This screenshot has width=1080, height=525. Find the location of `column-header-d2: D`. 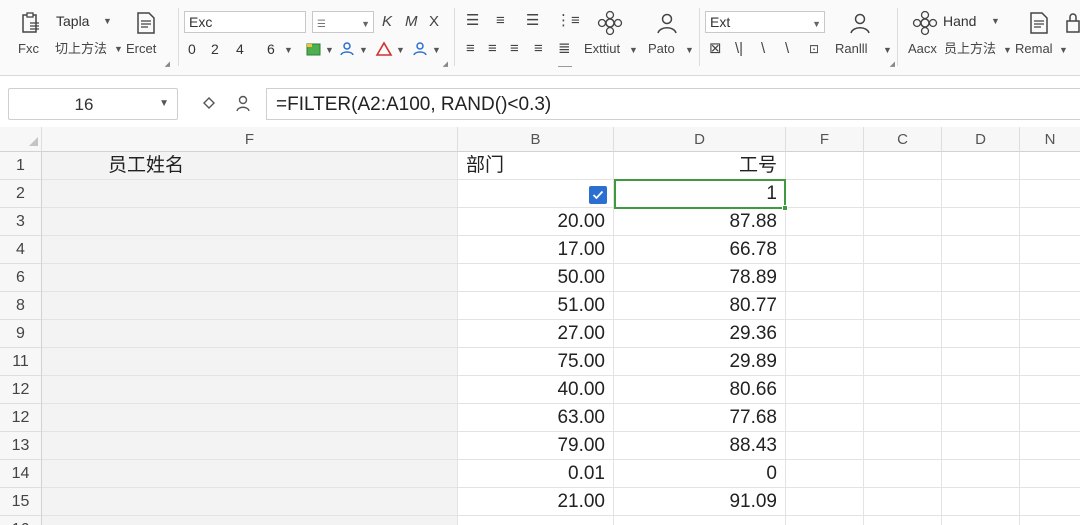

column-header-d2: D is located at coordinates (981, 139).